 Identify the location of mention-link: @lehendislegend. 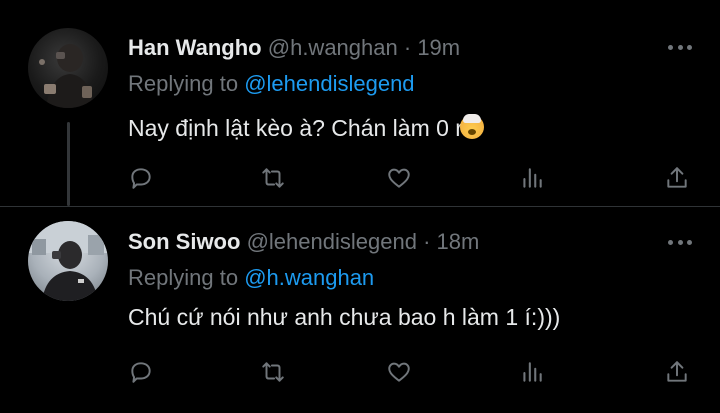
(329, 83).